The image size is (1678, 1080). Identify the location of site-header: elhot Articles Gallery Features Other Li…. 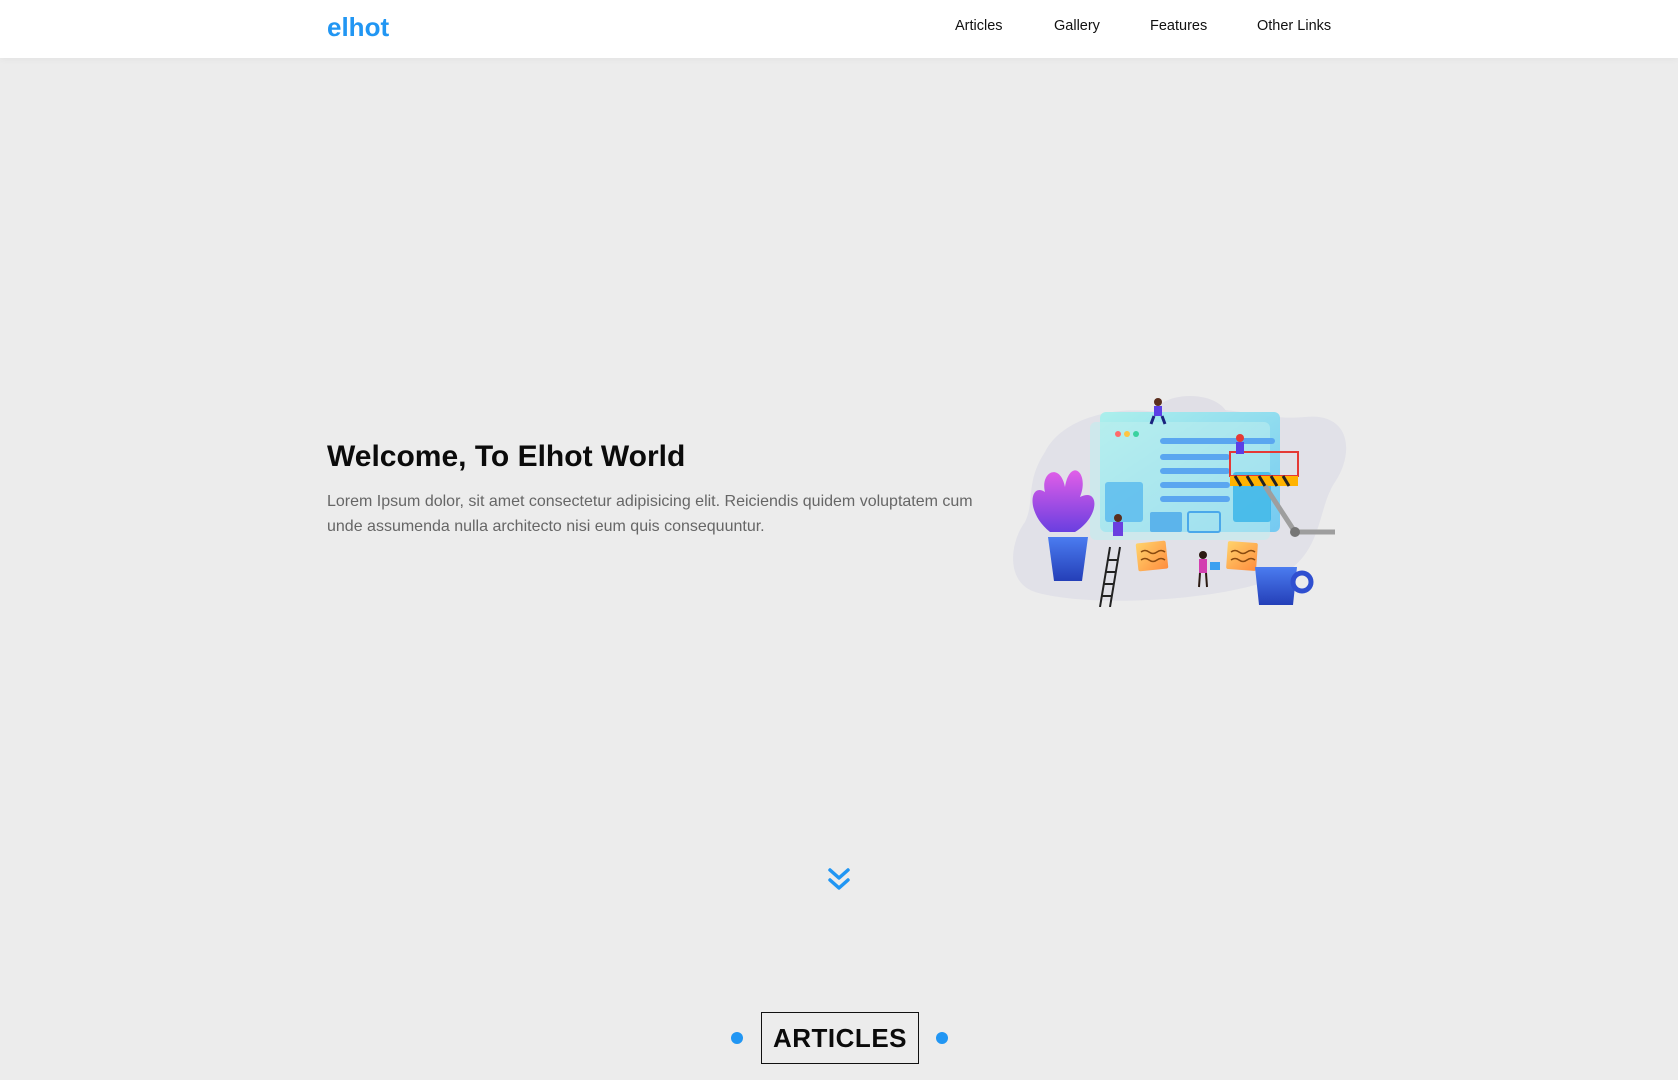
(839, 29).